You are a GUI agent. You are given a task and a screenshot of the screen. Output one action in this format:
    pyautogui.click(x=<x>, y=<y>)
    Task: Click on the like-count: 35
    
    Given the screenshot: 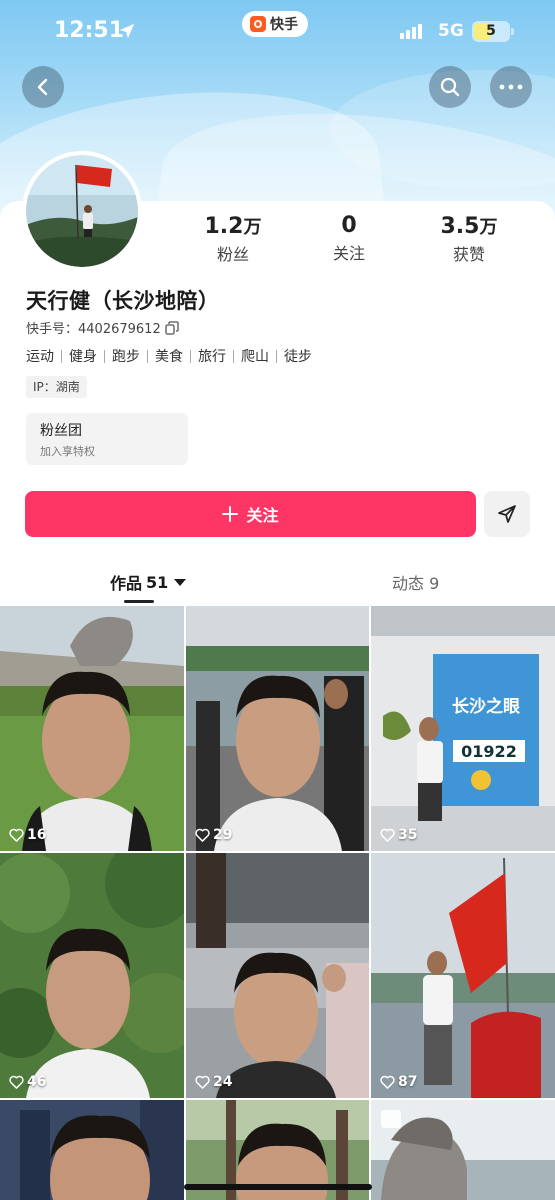 What is the action you would take?
    pyautogui.click(x=398, y=835)
    